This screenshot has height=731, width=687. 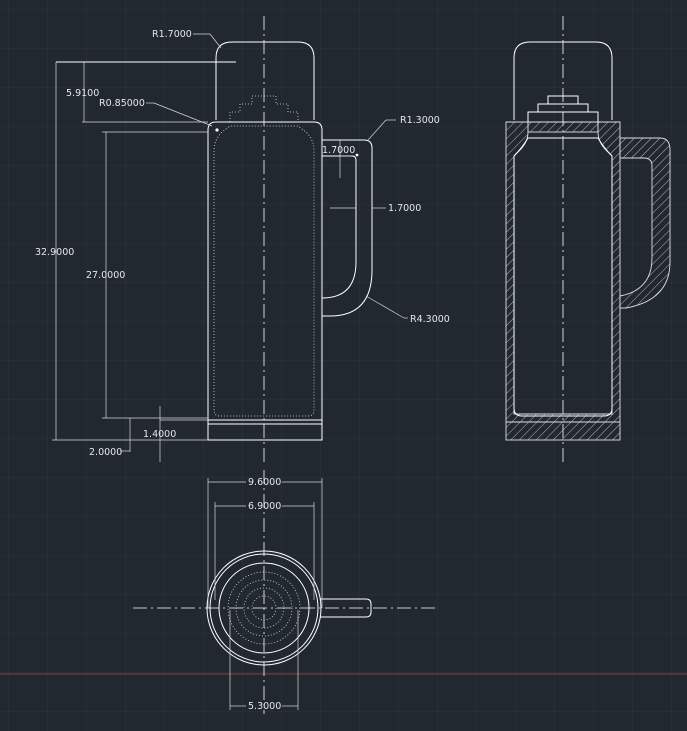 I want to click on dim-r-handle-top: R1.3000, so click(x=420, y=120).